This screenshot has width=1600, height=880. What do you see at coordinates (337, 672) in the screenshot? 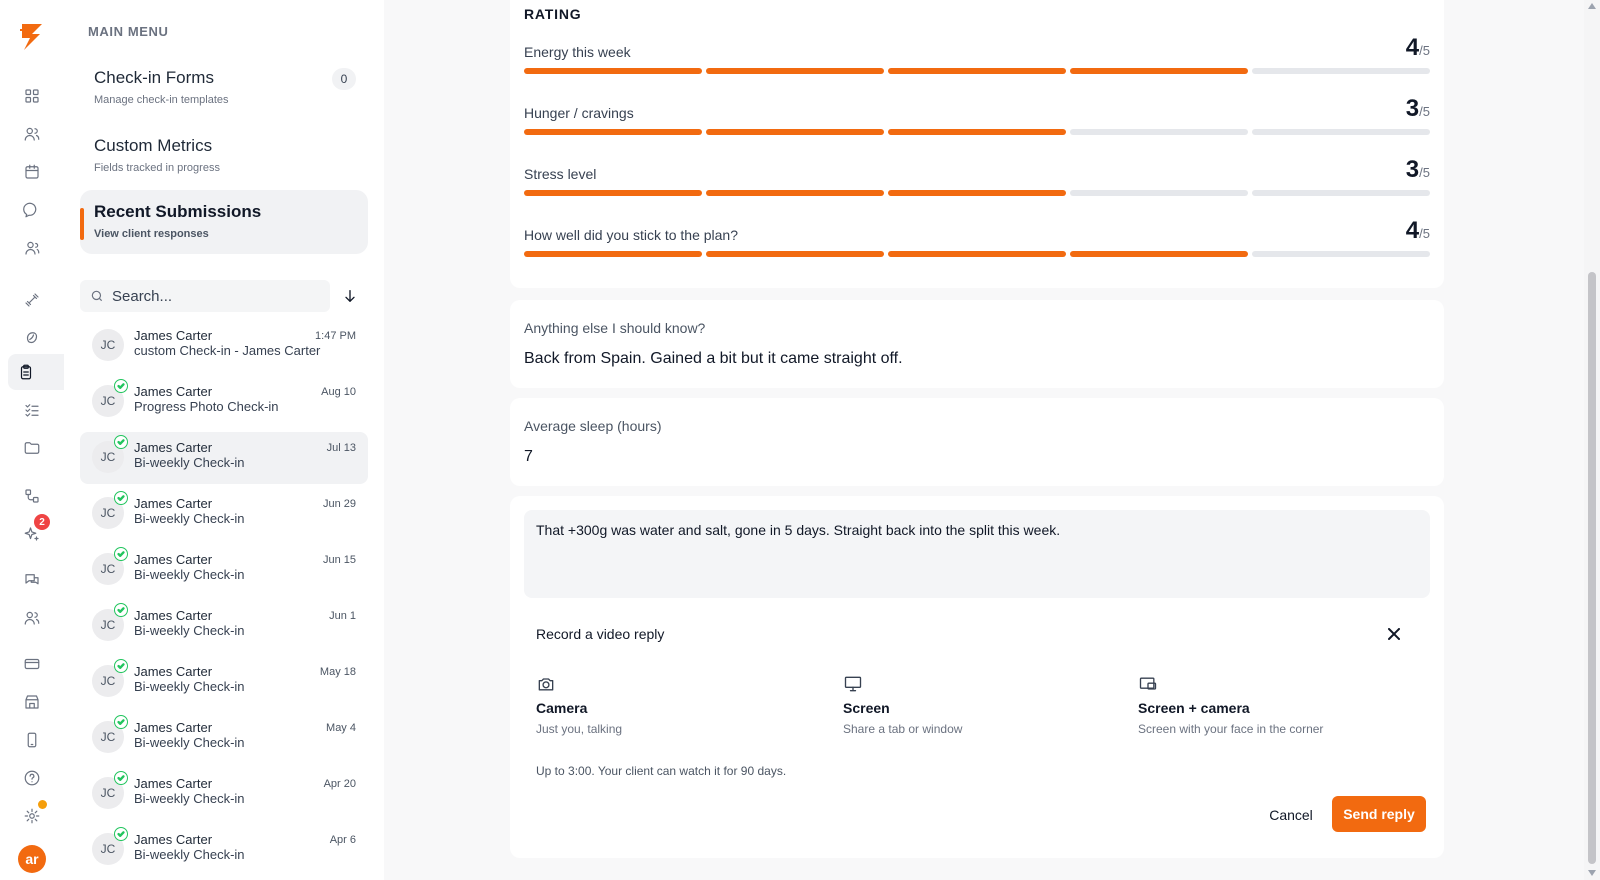
I see `submission-date: May 18` at bounding box center [337, 672].